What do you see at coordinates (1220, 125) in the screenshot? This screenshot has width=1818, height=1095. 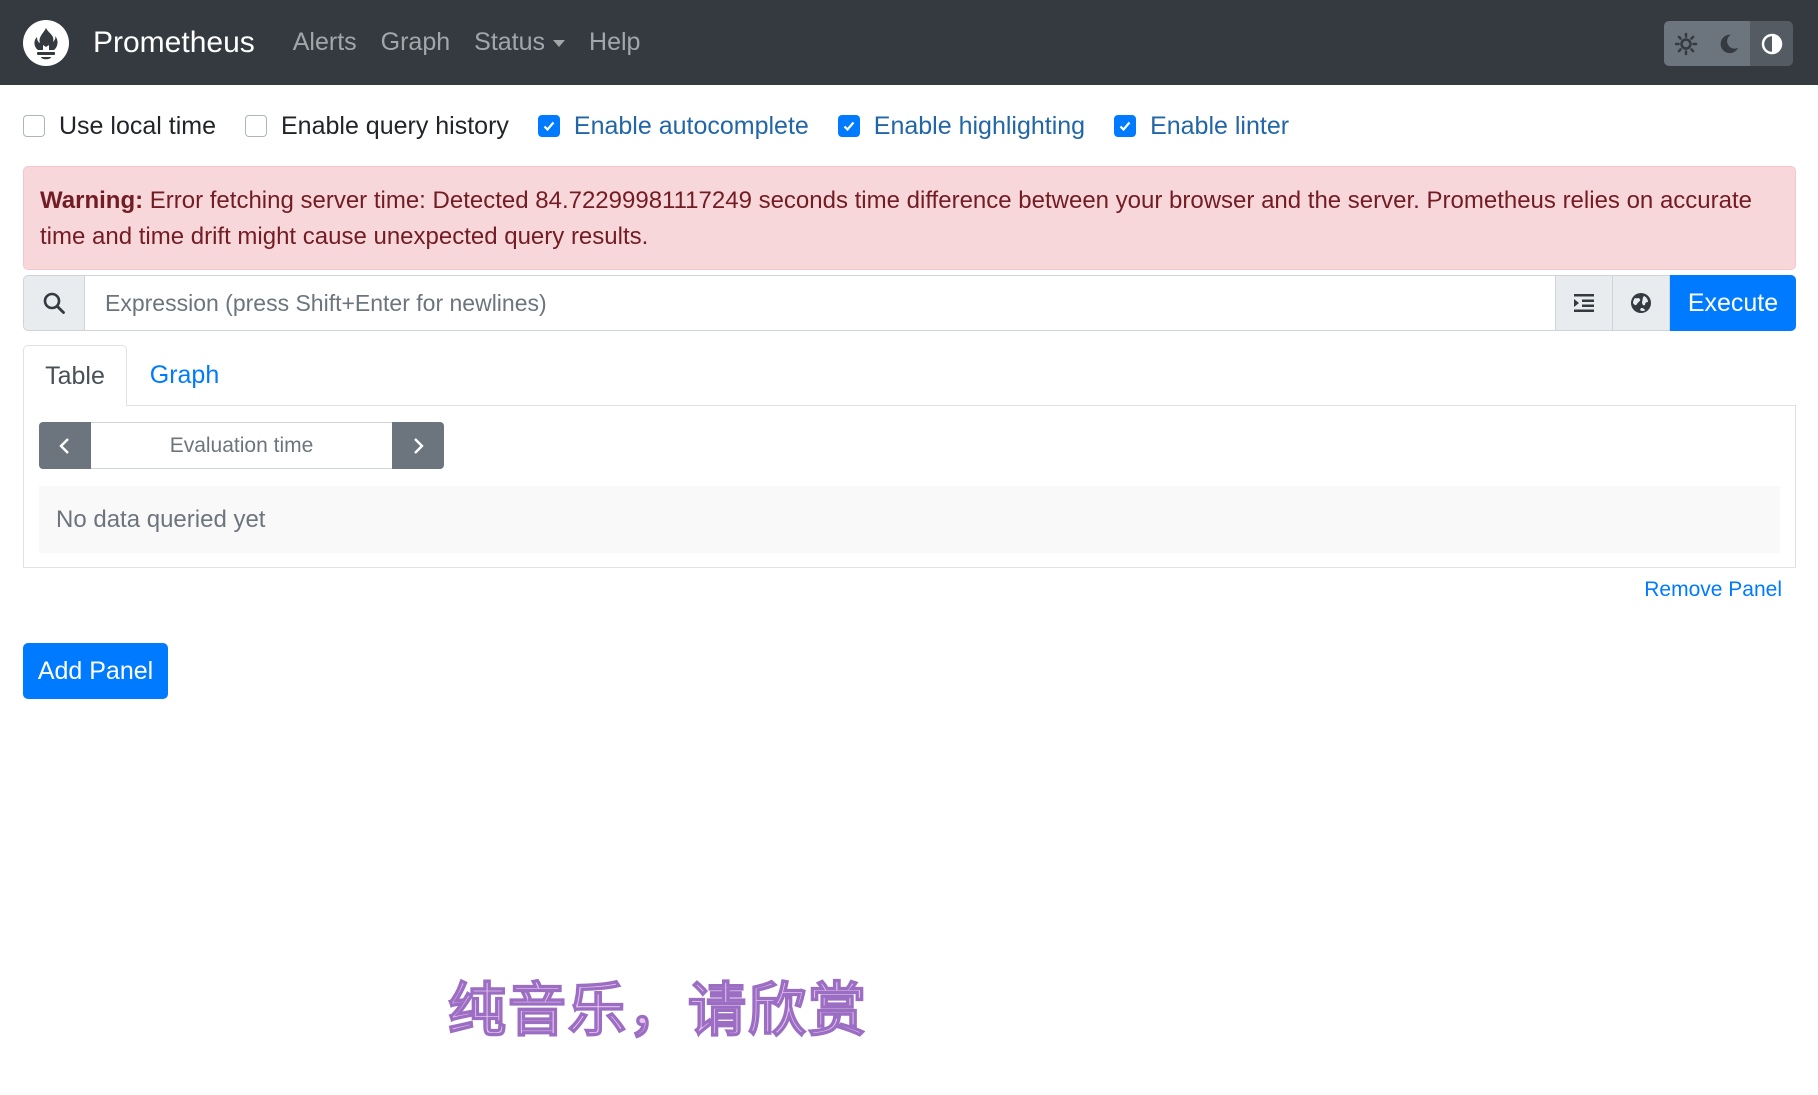 I see `option-label: Enable linter` at bounding box center [1220, 125].